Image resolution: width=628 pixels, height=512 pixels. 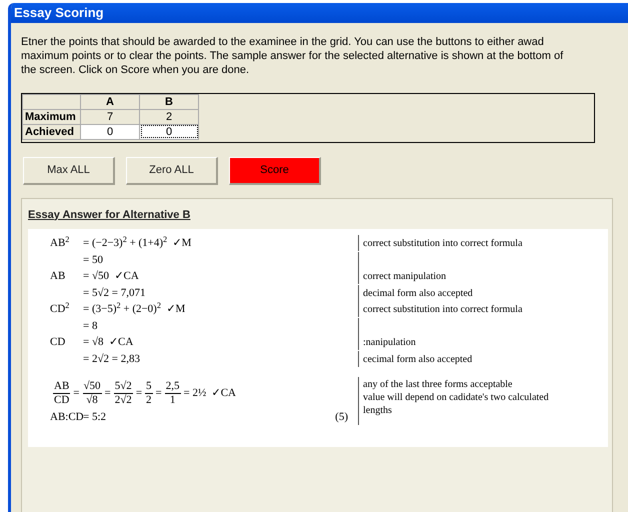 What do you see at coordinates (94, 417) in the screenshot?
I see `math-expression: = 5:2` at bounding box center [94, 417].